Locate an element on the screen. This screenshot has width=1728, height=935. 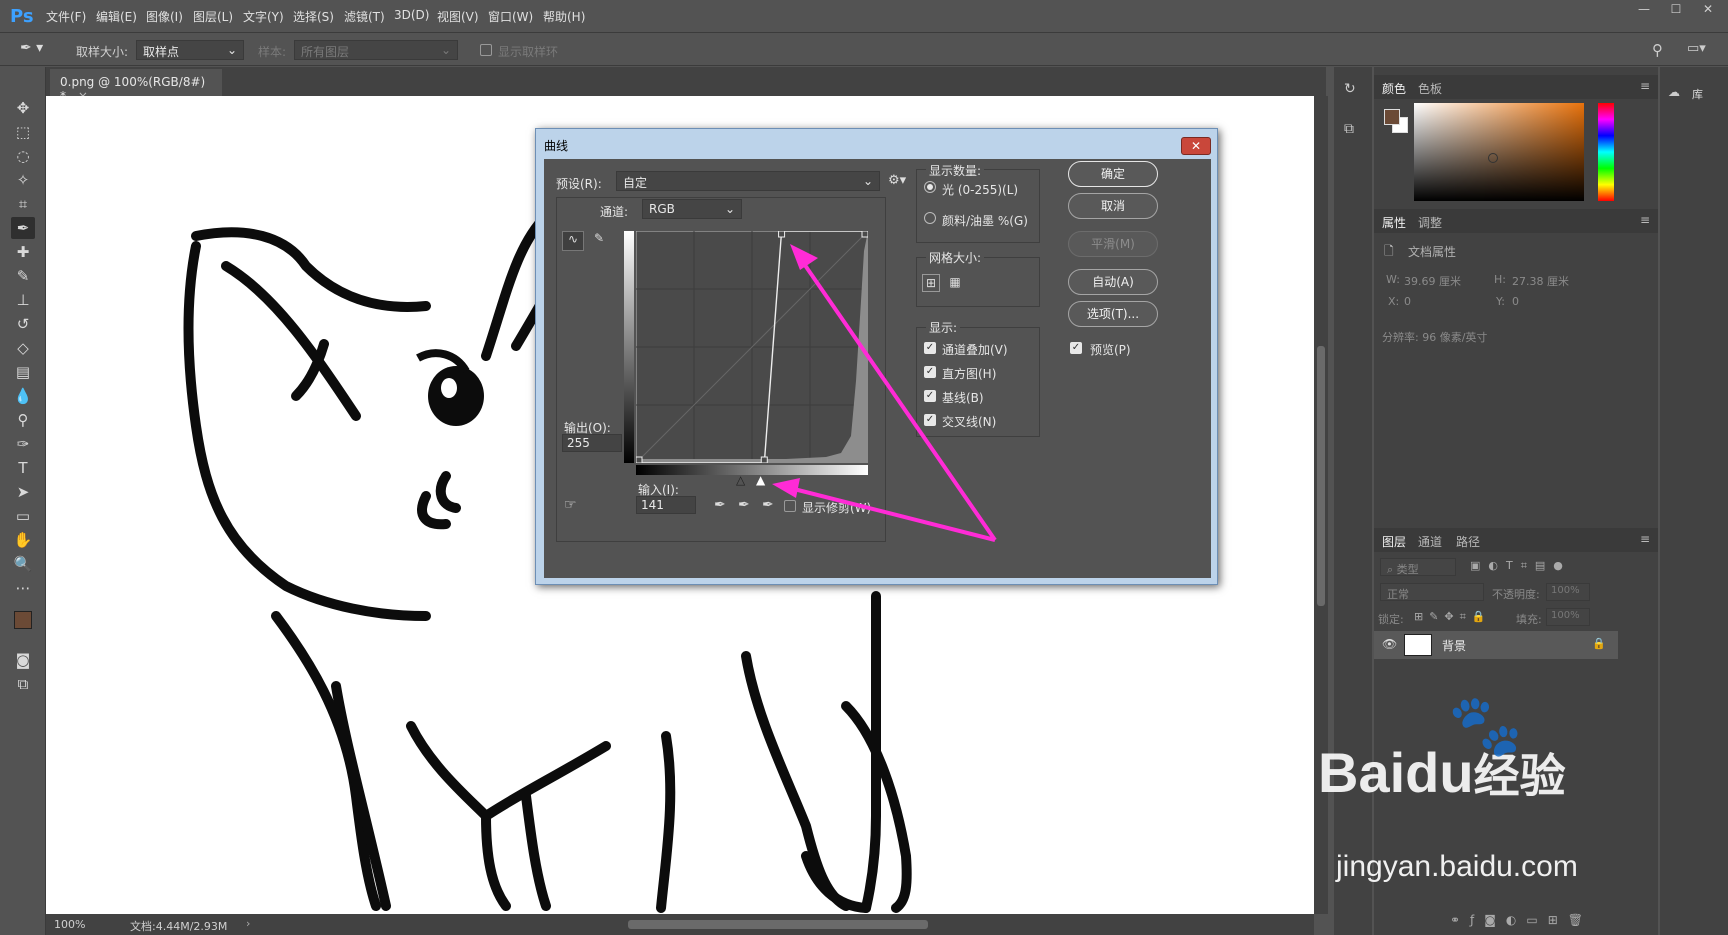
brush-tool-icon: ✎ is located at coordinates (23, 276).